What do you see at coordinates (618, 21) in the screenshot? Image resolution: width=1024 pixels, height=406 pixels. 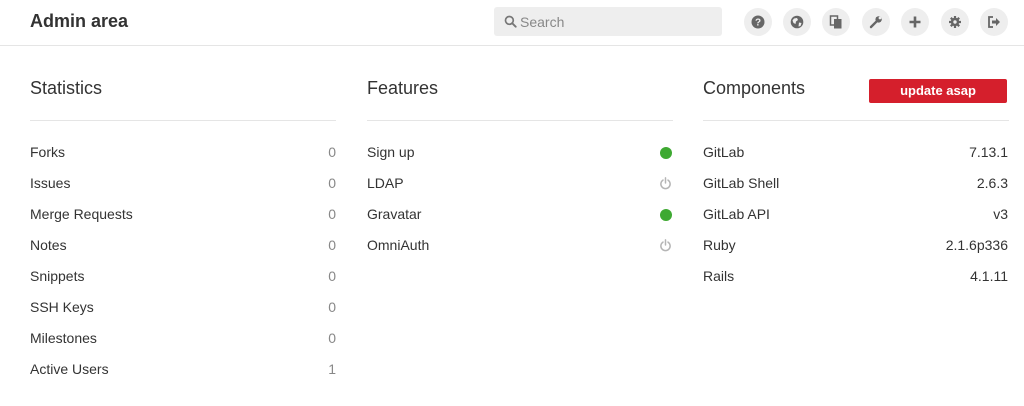 I see `search-input` at bounding box center [618, 21].